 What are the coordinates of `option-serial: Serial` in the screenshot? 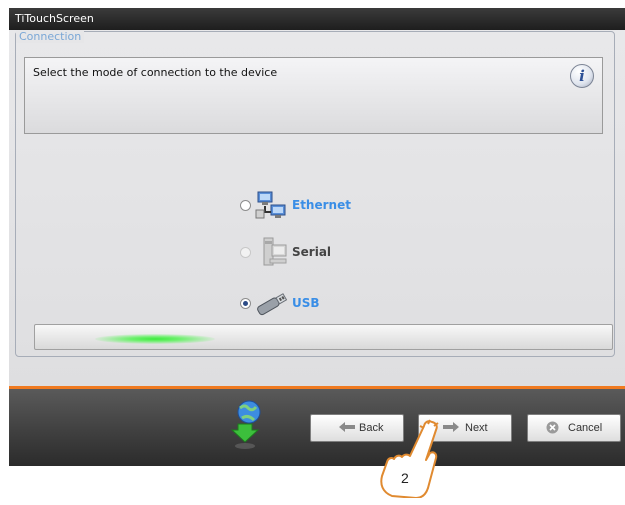 It's located at (300, 251).